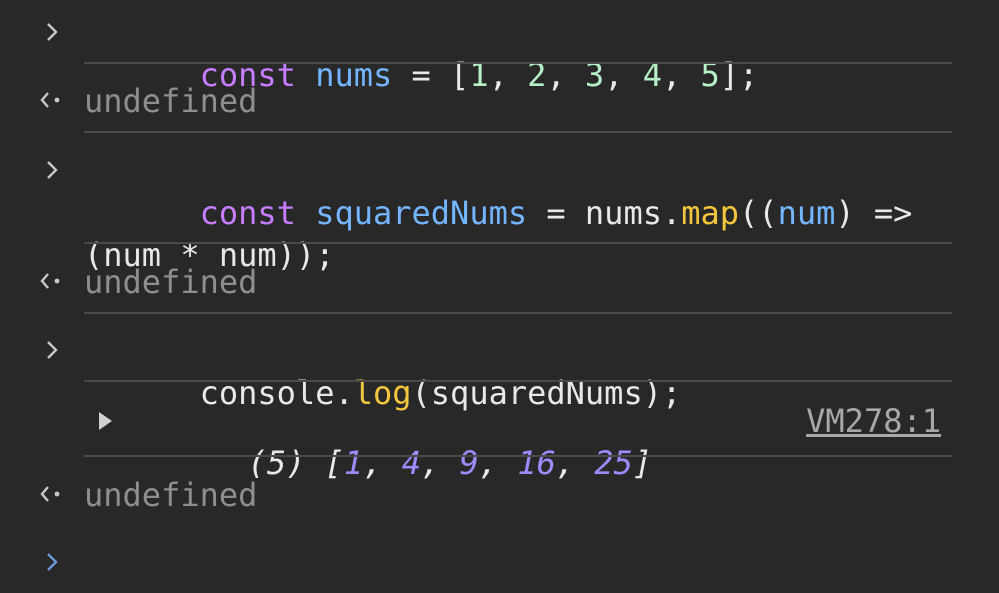 The image size is (999, 593). I want to click on keyword-token: const, so click(247, 213).